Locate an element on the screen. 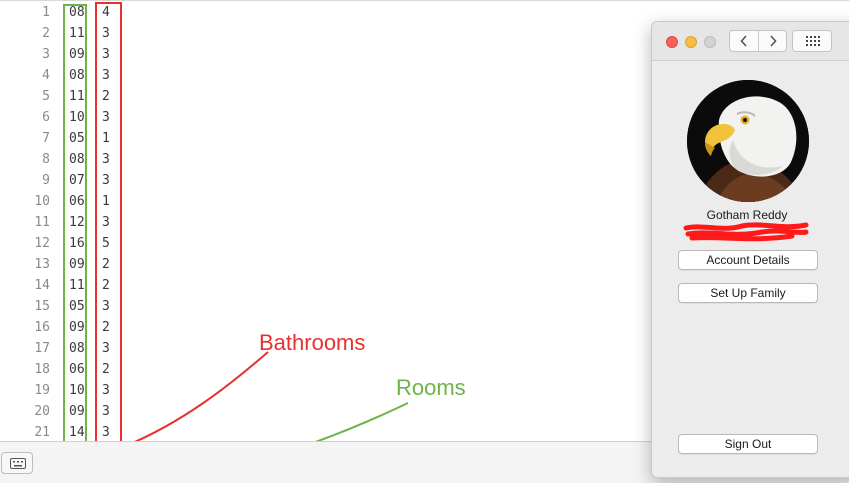  show-all-button is located at coordinates (812, 41).